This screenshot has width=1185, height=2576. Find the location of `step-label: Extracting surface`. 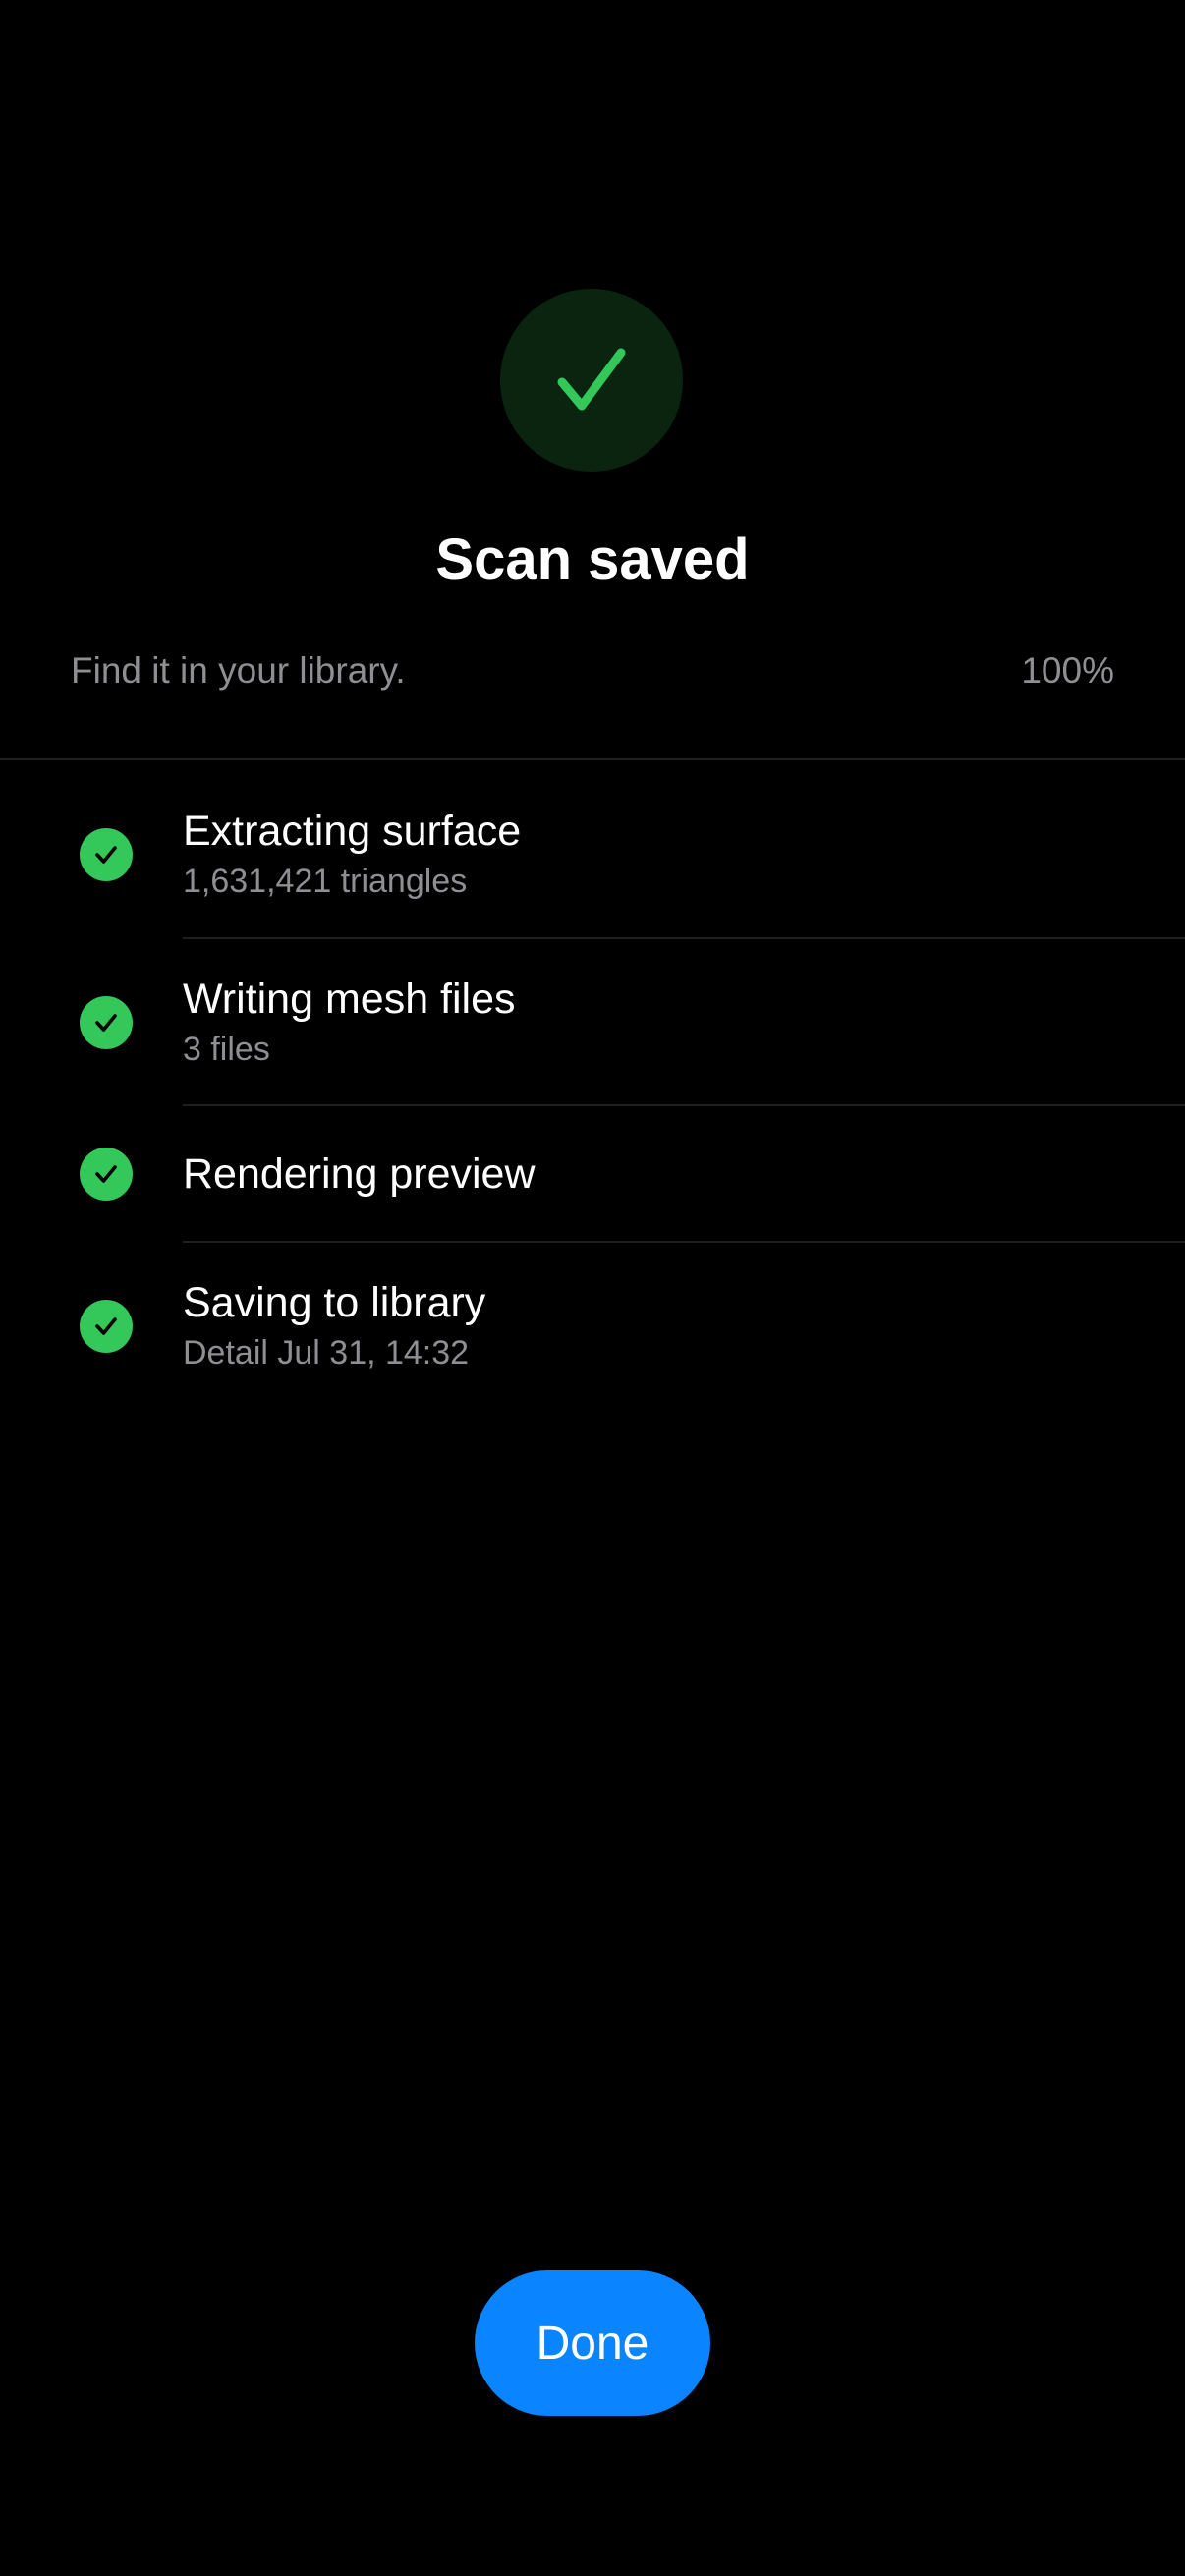

step-label: Extracting surface is located at coordinates (352, 831).